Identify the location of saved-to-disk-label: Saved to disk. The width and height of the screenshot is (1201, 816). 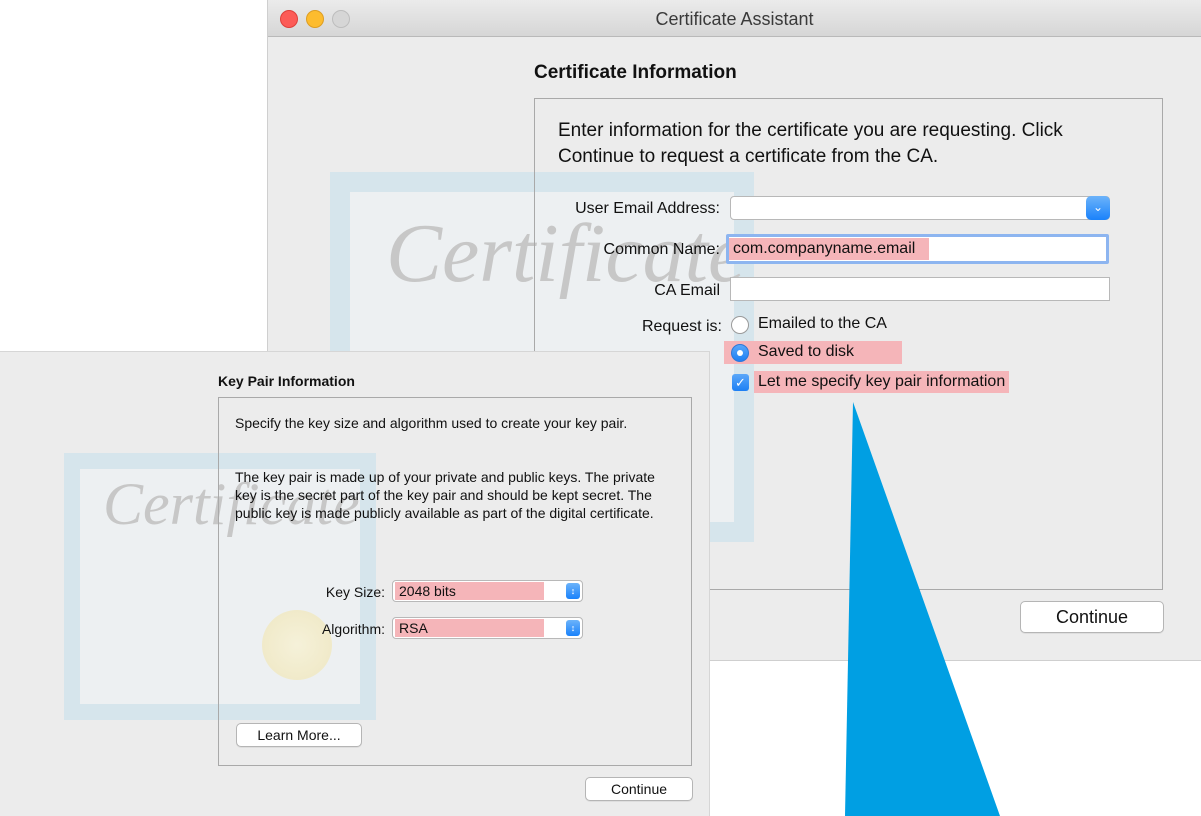
(806, 351).